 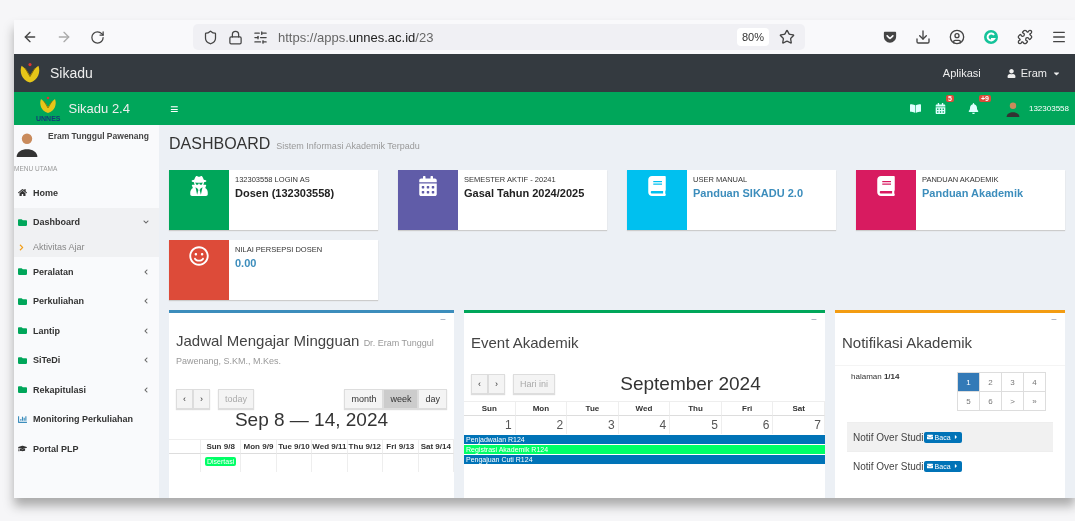 I want to click on view-tab: week, so click(x=401, y=399).